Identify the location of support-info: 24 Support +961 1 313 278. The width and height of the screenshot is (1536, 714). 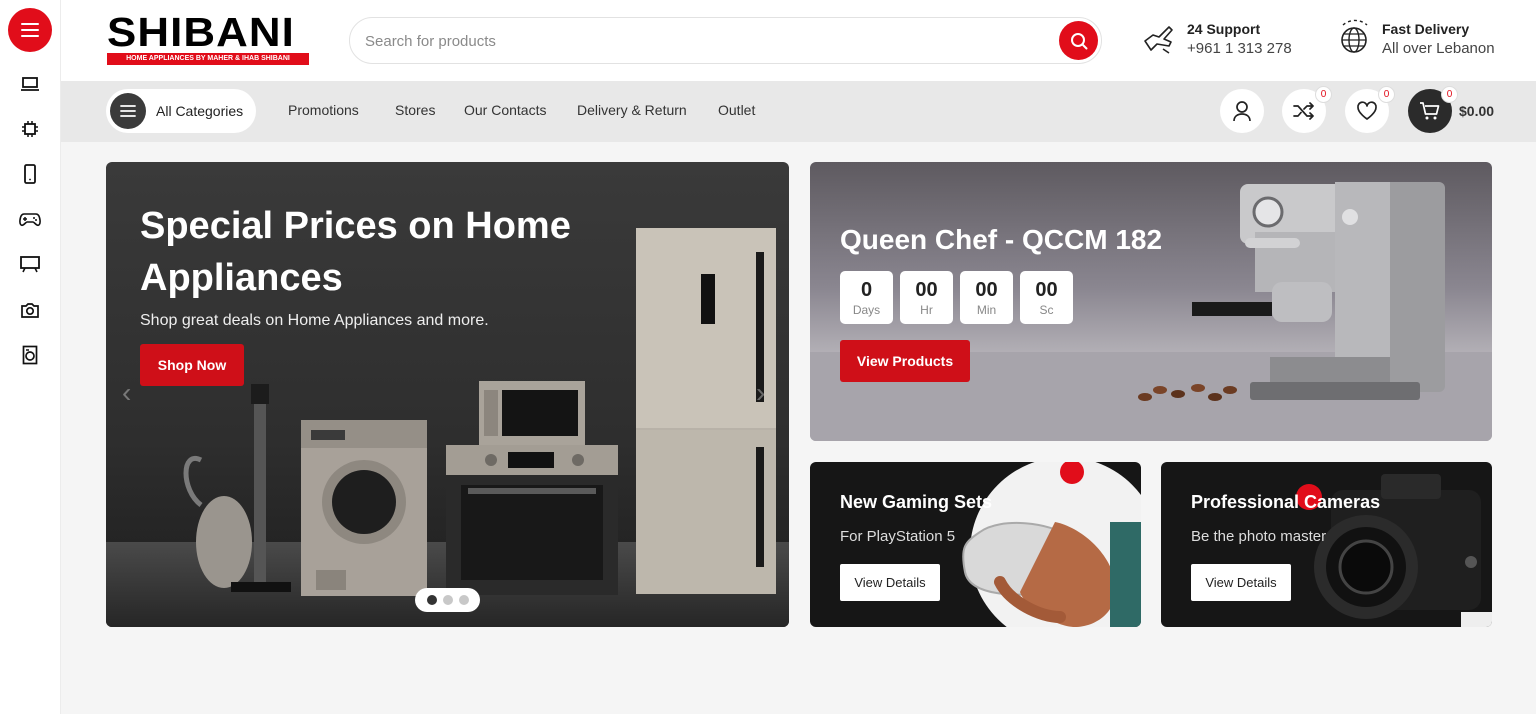
(1216, 39).